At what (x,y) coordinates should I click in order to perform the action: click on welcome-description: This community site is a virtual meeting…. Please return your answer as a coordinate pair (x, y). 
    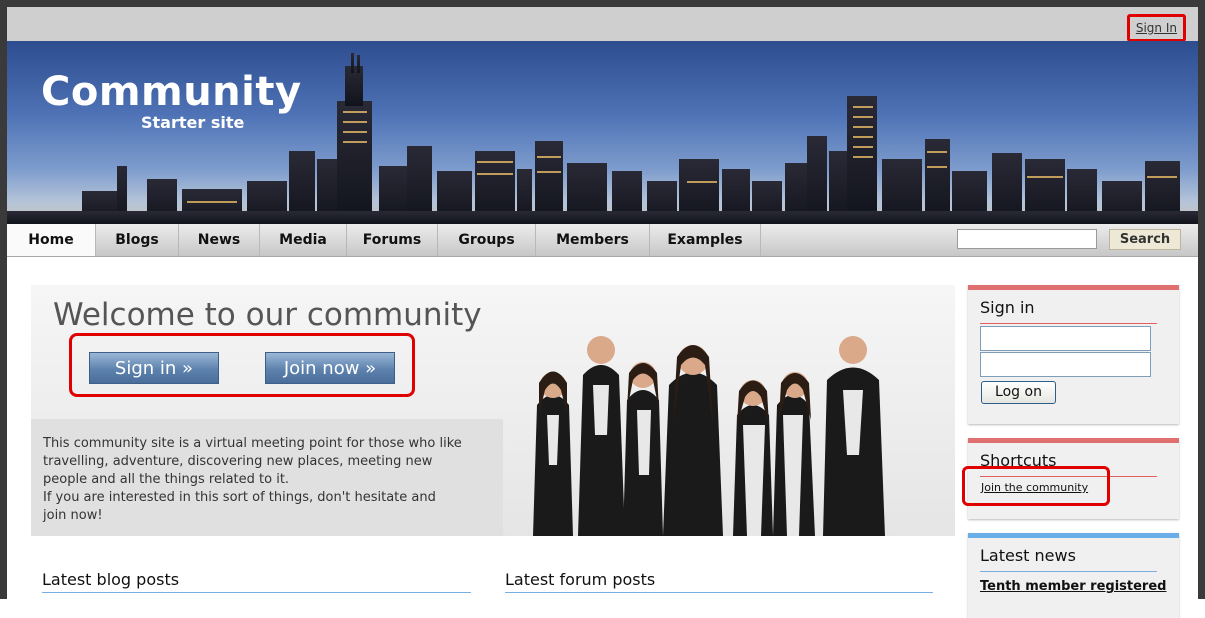
    Looking at the image, I should click on (268, 480).